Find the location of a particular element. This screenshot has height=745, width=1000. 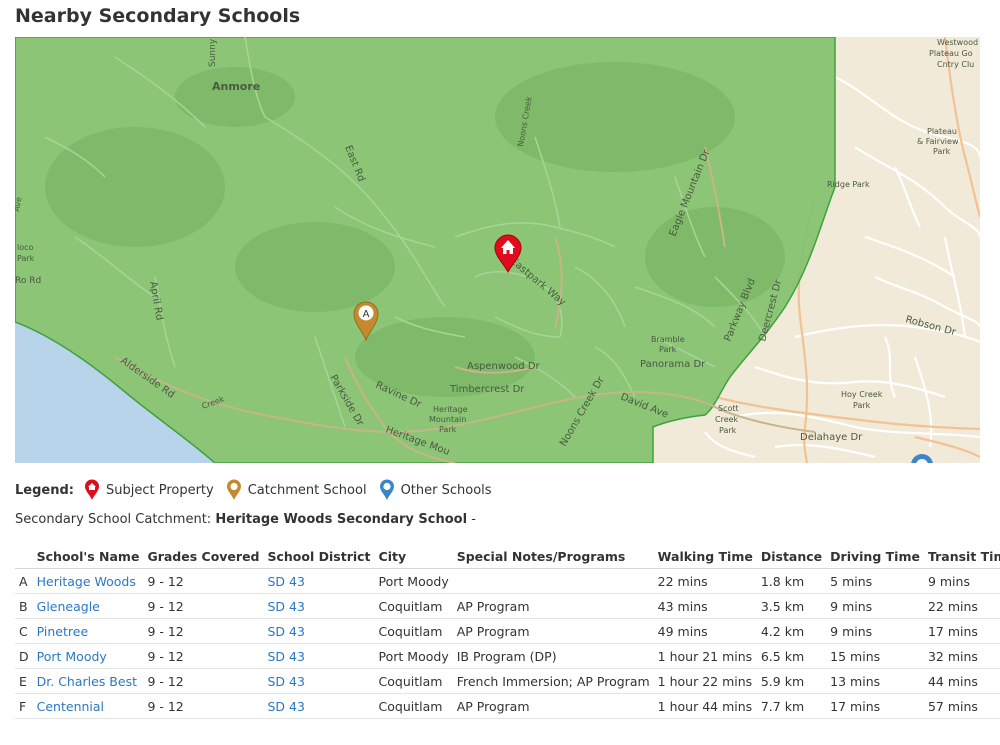

map-label-westwood-3: Cntry Clu is located at coordinates (955, 64).